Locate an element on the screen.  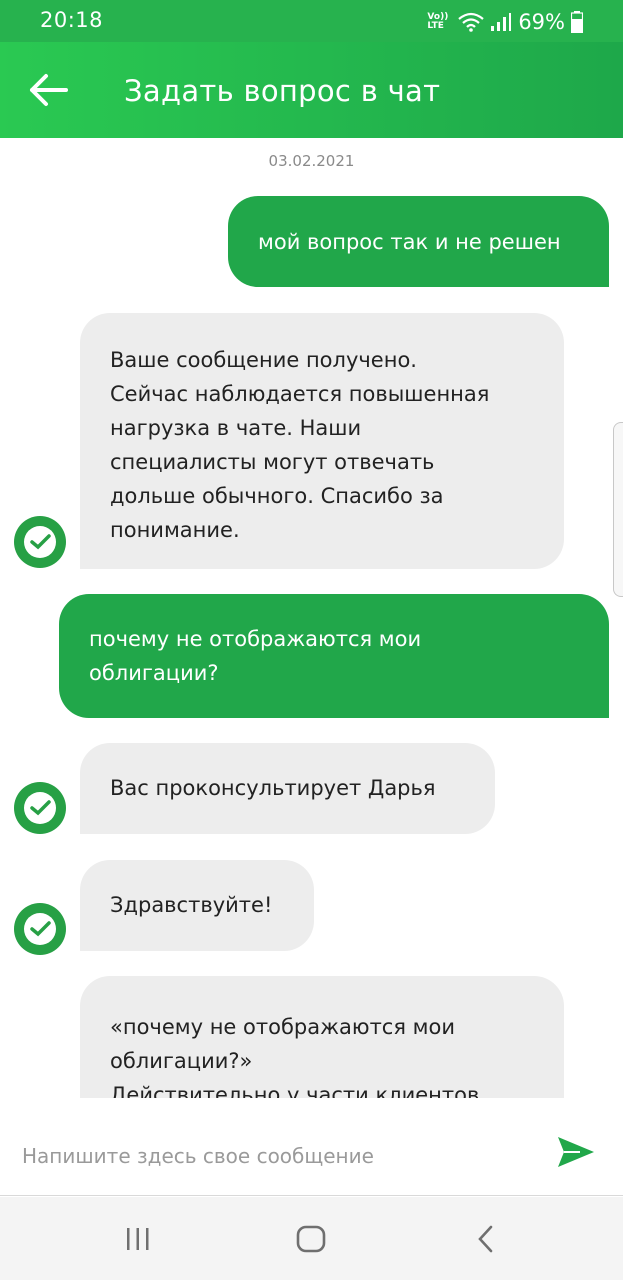
home-button is located at coordinates (311, 1239).